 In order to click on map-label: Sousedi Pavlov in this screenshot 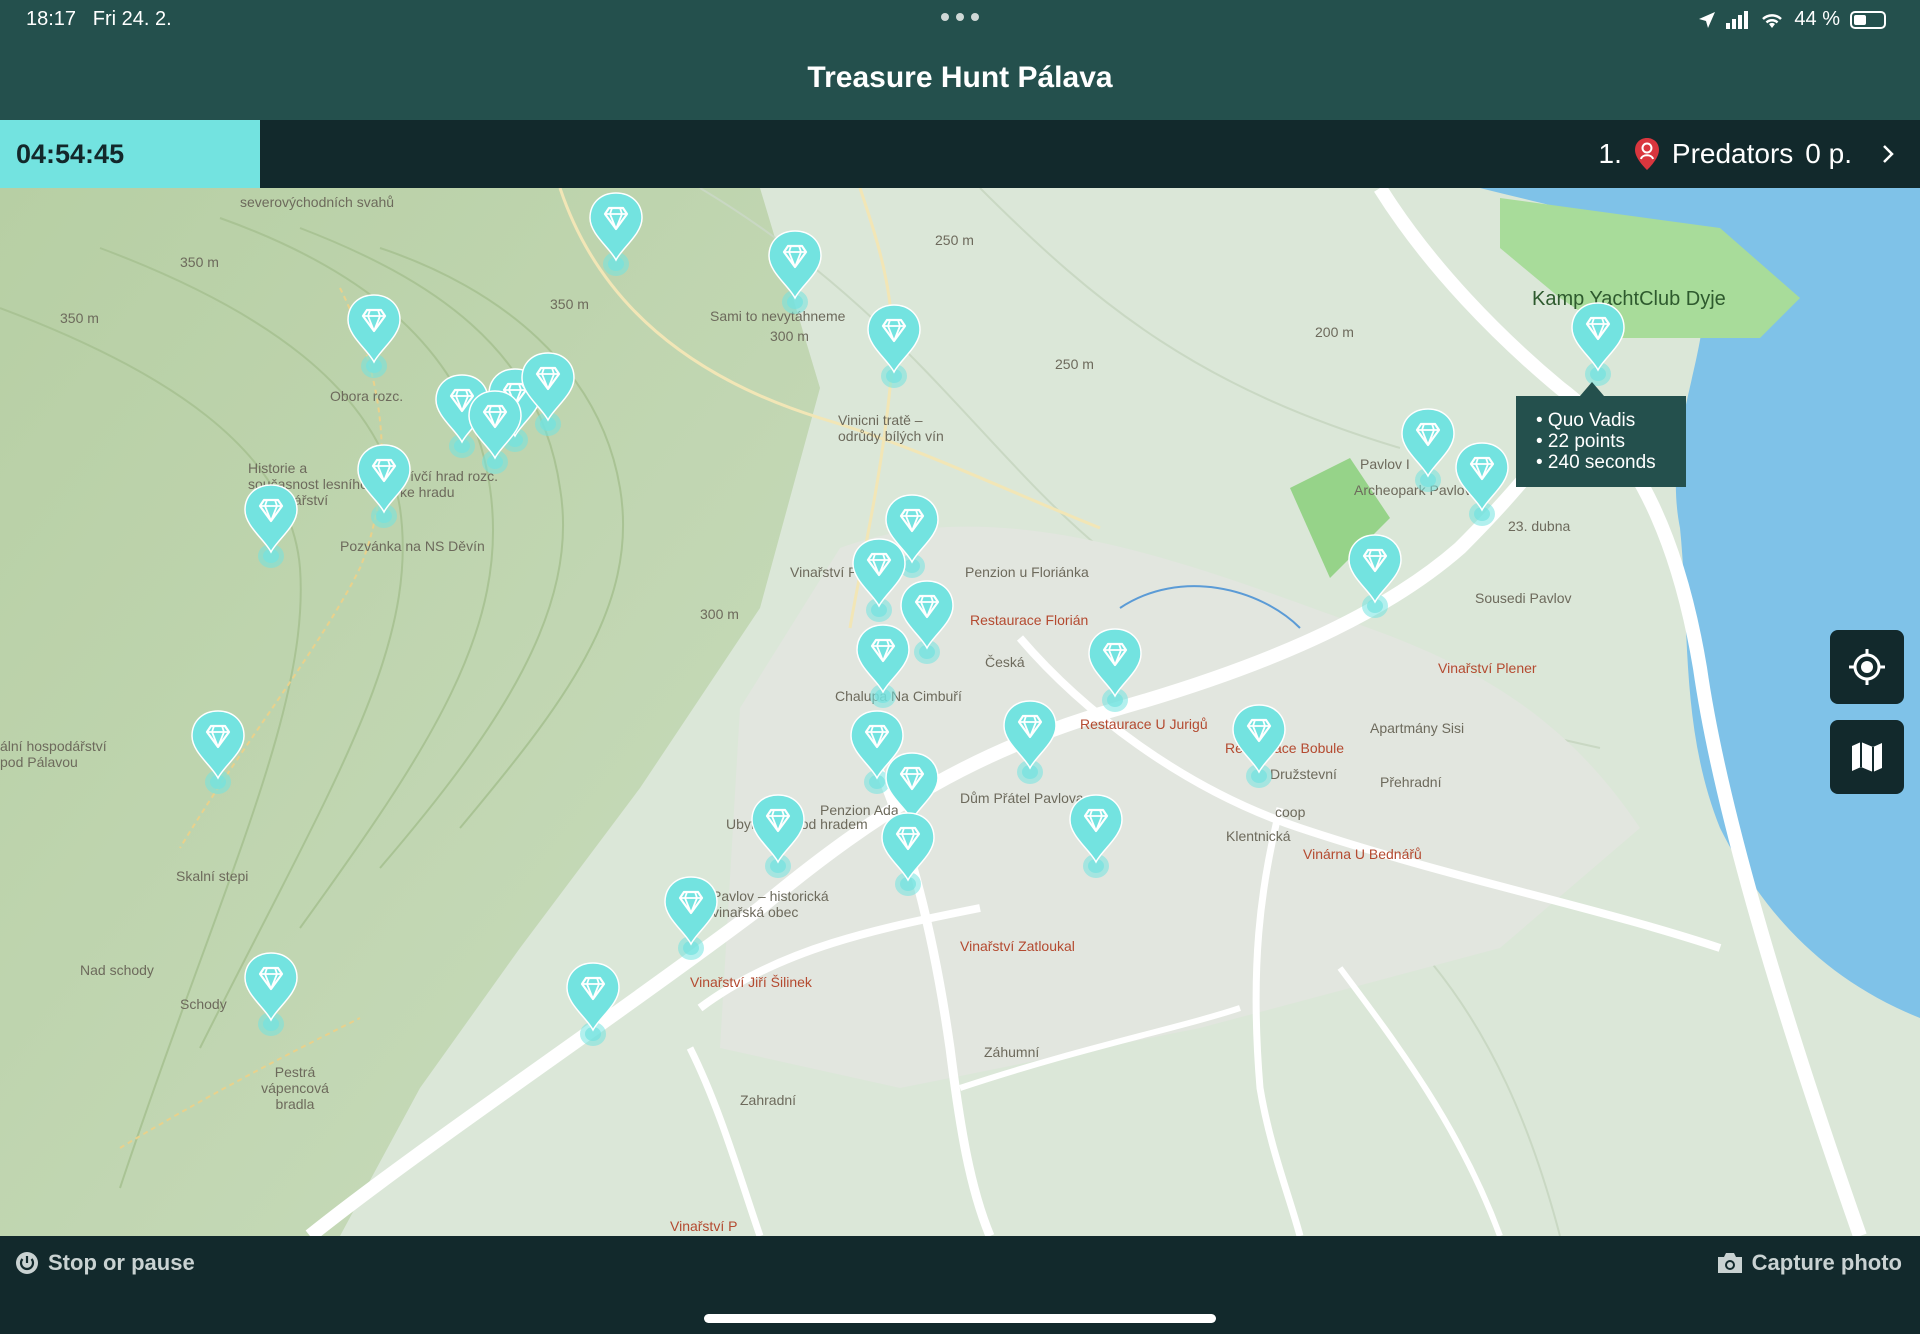, I will do `click(1523, 598)`.